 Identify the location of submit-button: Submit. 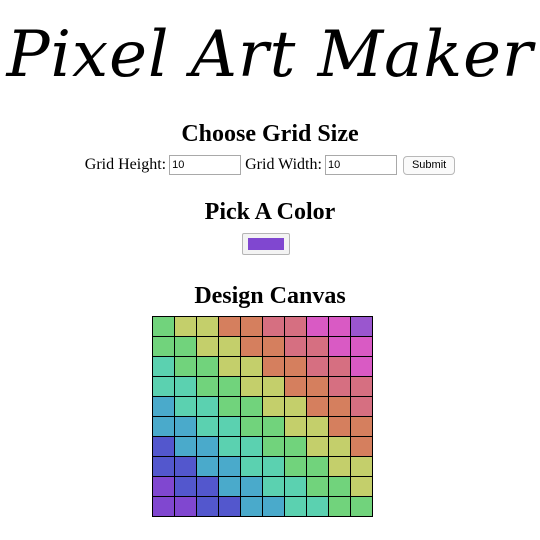
(429, 165).